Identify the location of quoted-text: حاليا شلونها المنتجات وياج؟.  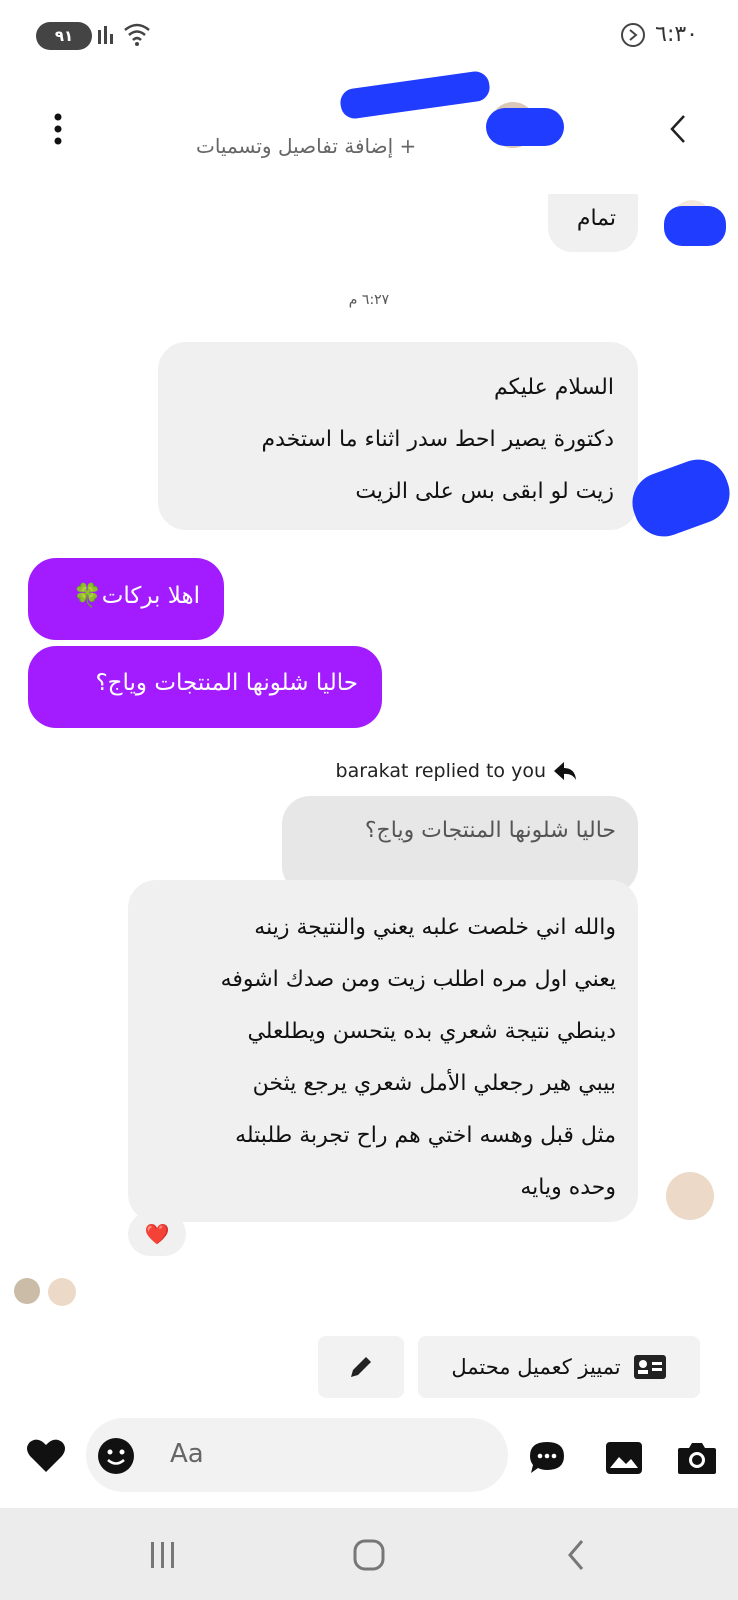
(490, 830).